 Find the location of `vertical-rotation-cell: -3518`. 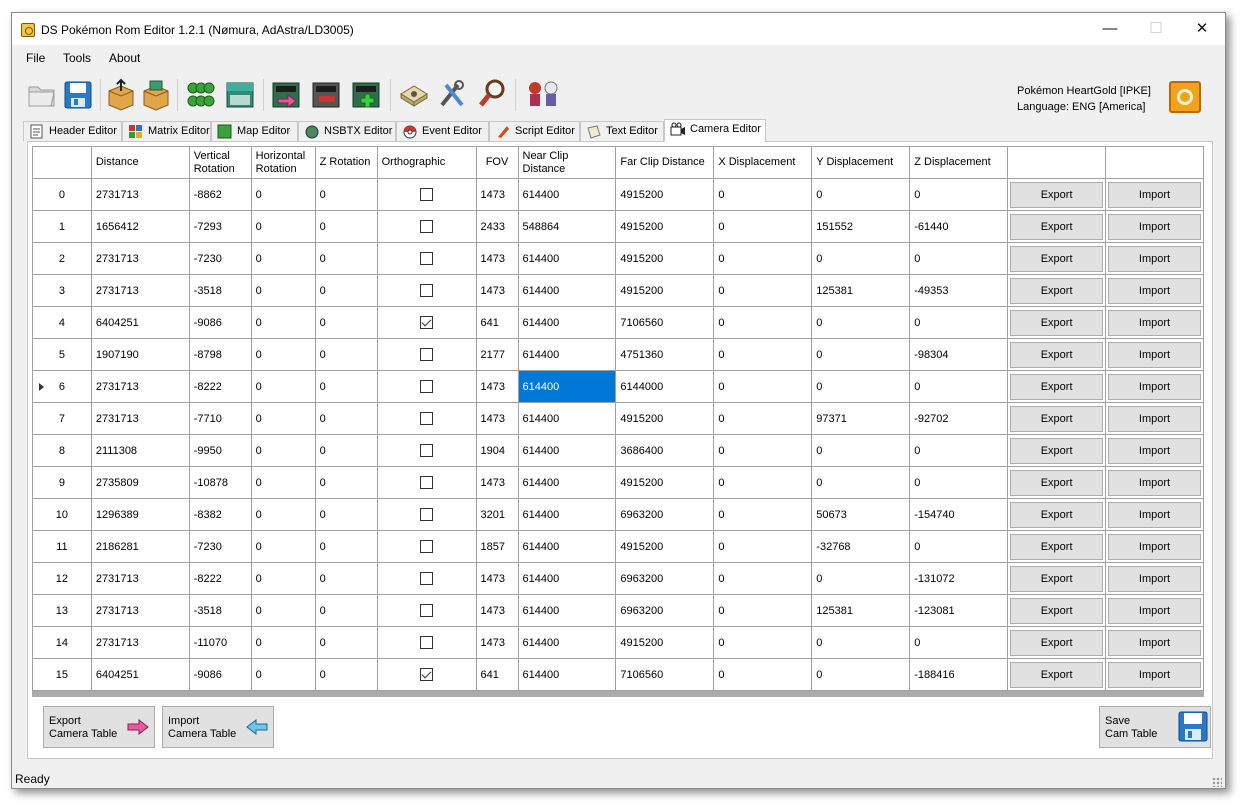

vertical-rotation-cell: -3518 is located at coordinates (220, 290).